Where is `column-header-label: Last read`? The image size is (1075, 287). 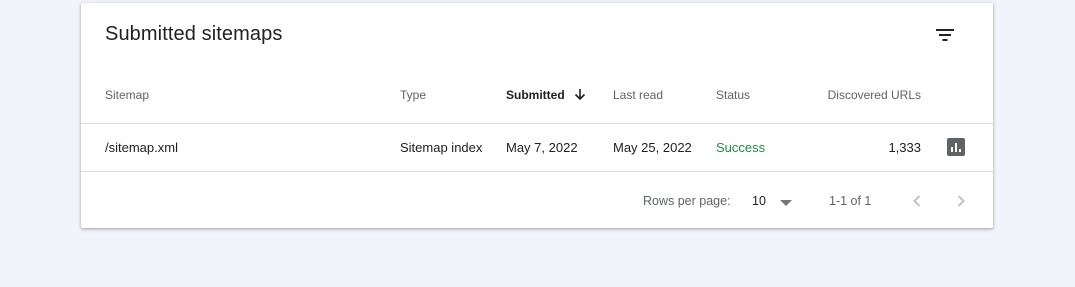 column-header-label: Last read is located at coordinates (638, 95).